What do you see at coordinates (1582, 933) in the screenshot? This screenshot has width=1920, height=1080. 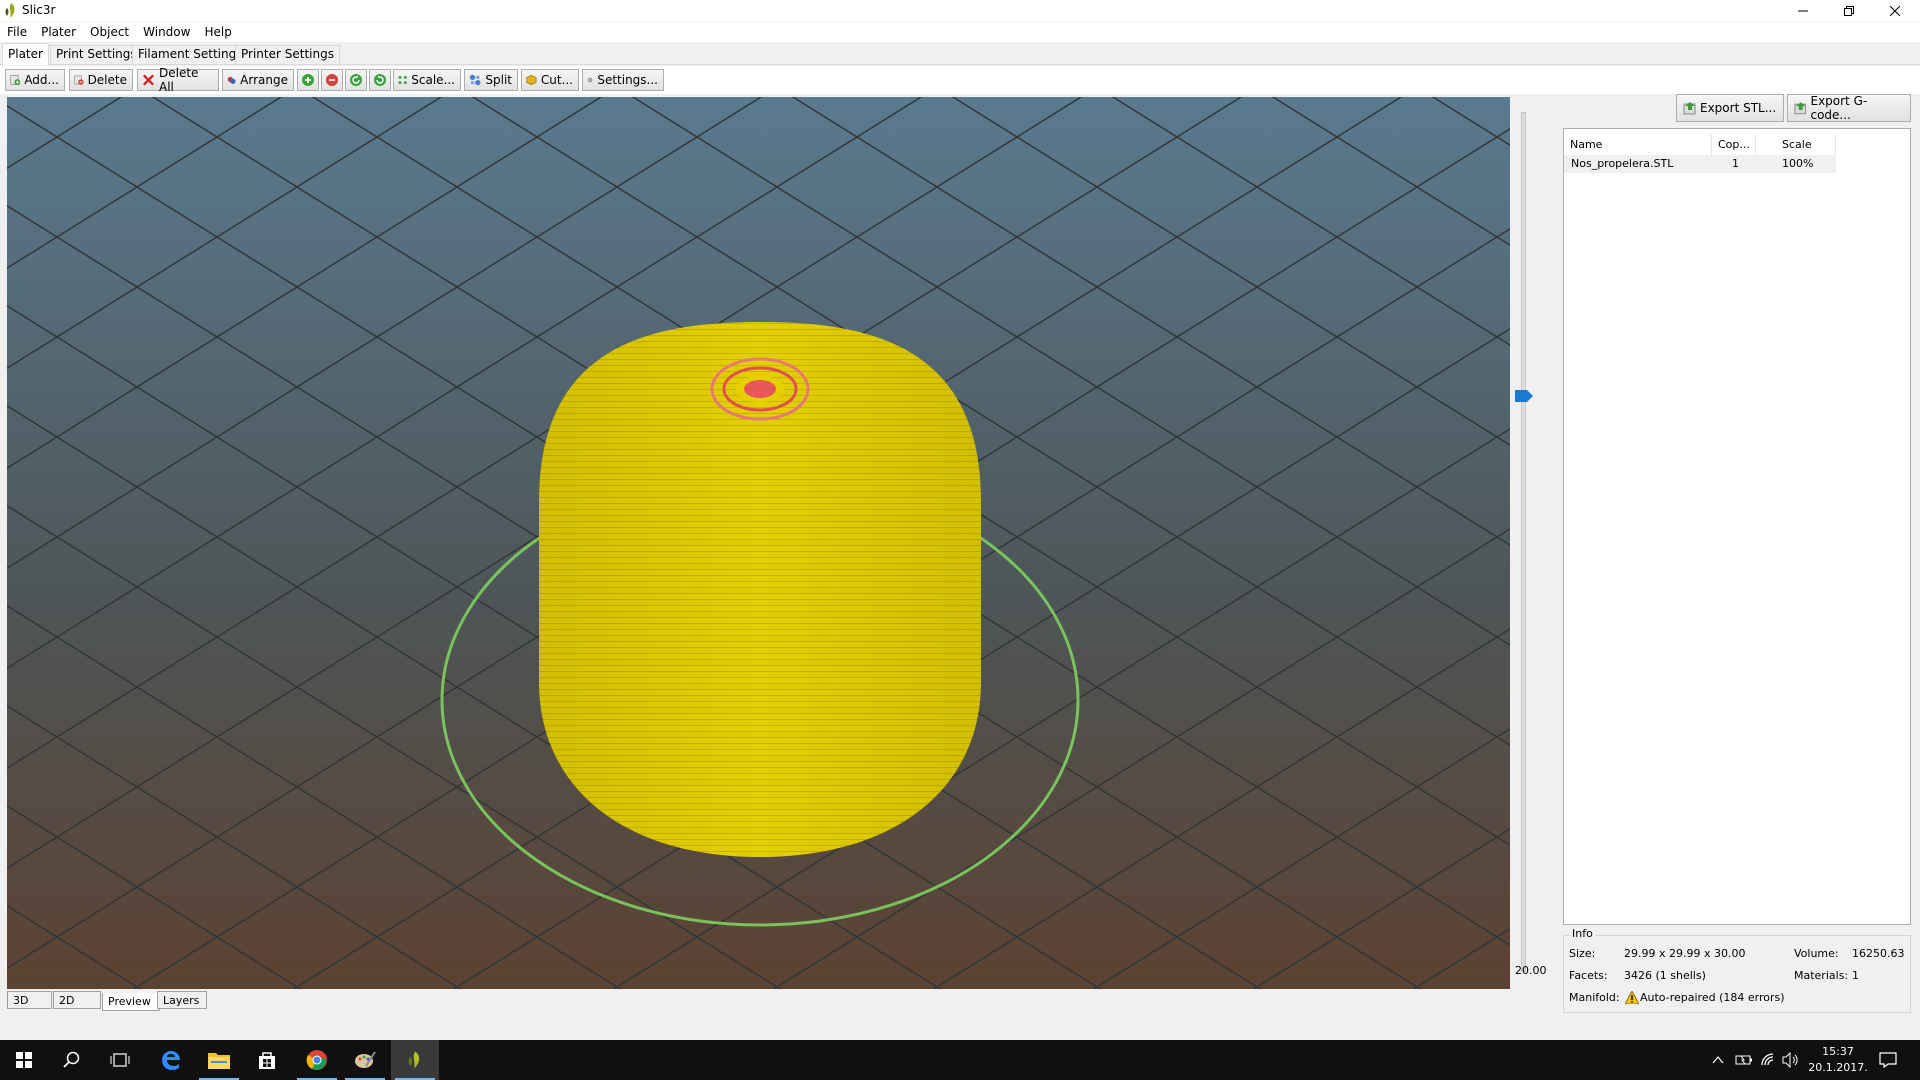 I see `info-legend: Info` at bounding box center [1582, 933].